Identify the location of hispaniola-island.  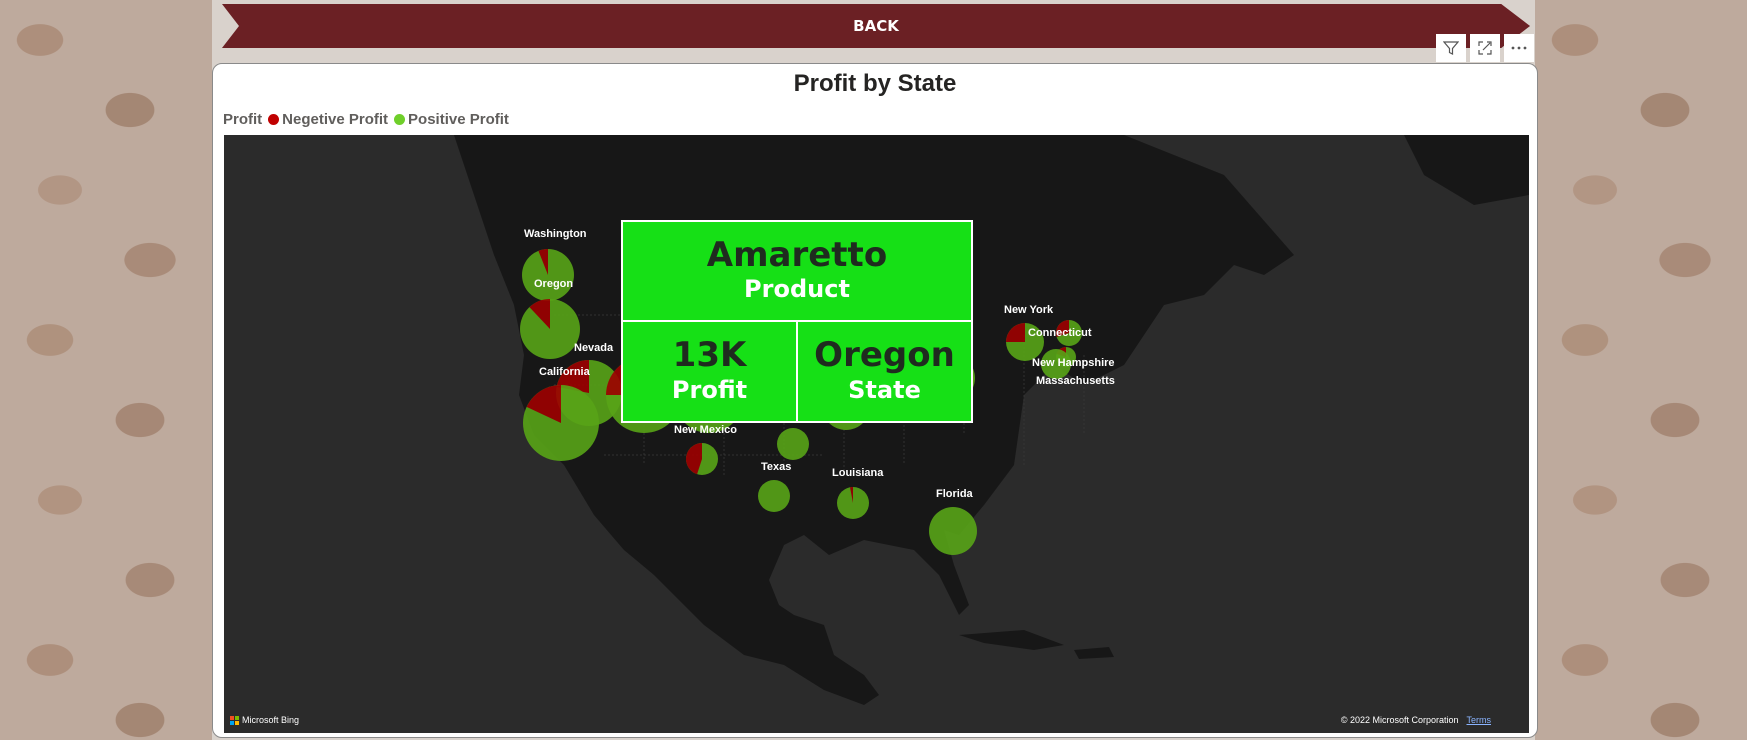
(1094, 653).